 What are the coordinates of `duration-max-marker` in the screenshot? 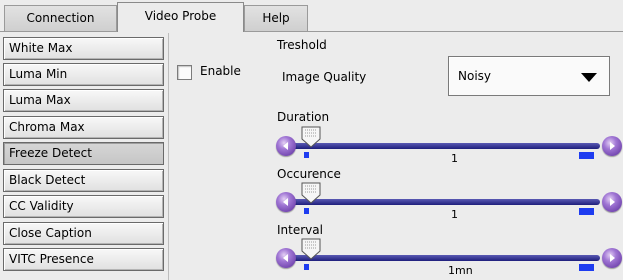 It's located at (586, 155).